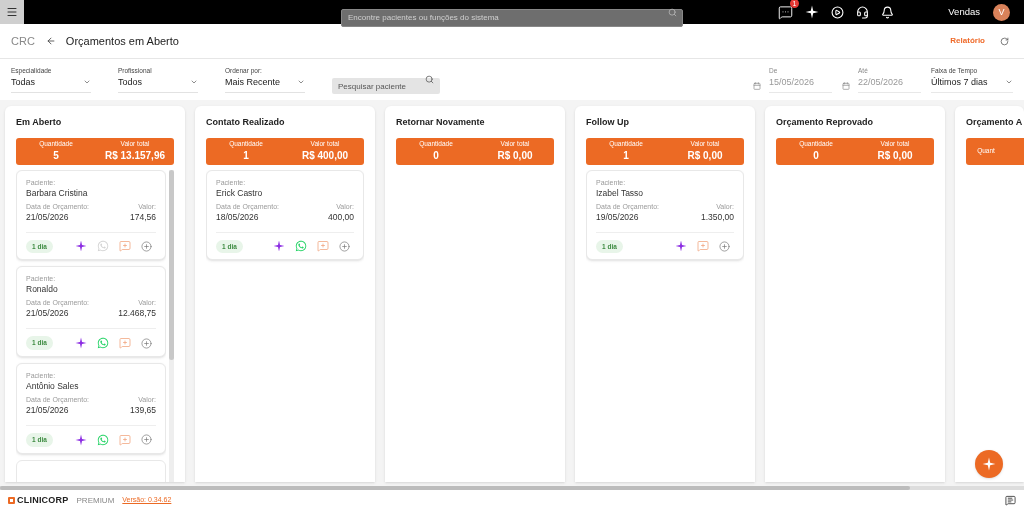 The width and height of the screenshot is (1024, 511). Describe the element at coordinates (608, 122) in the screenshot. I see `column-title: Follow Up` at that location.